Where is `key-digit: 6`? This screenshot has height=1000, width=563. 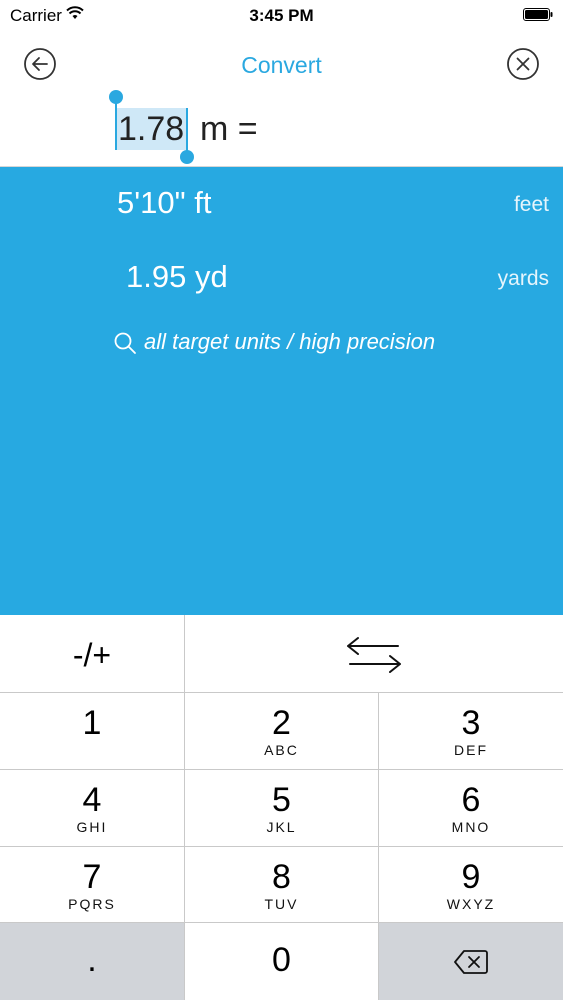 key-digit: 6 is located at coordinates (471, 800).